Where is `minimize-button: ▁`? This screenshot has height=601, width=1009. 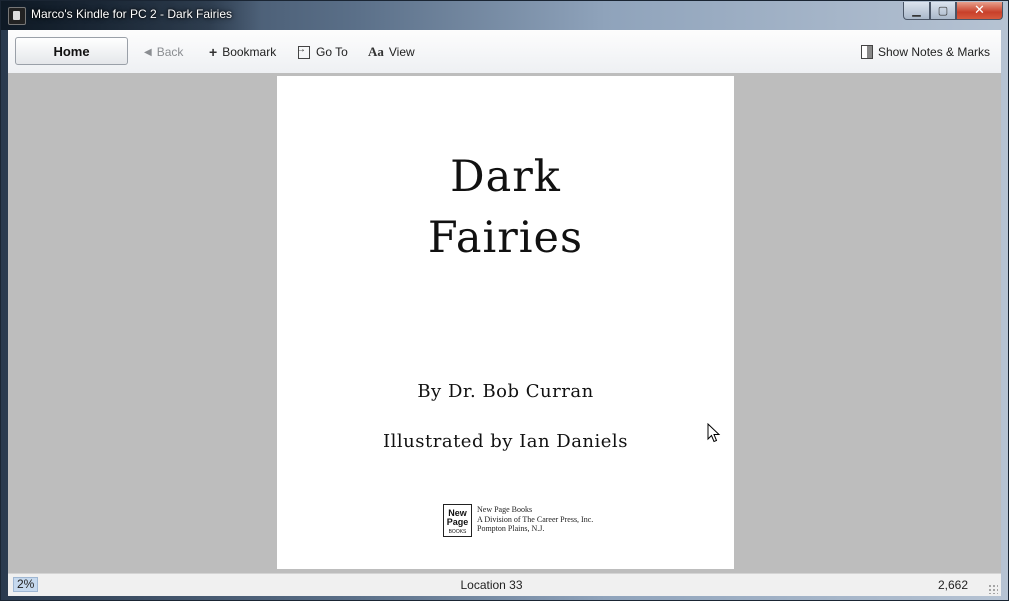
minimize-button: ▁ is located at coordinates (916, 11).